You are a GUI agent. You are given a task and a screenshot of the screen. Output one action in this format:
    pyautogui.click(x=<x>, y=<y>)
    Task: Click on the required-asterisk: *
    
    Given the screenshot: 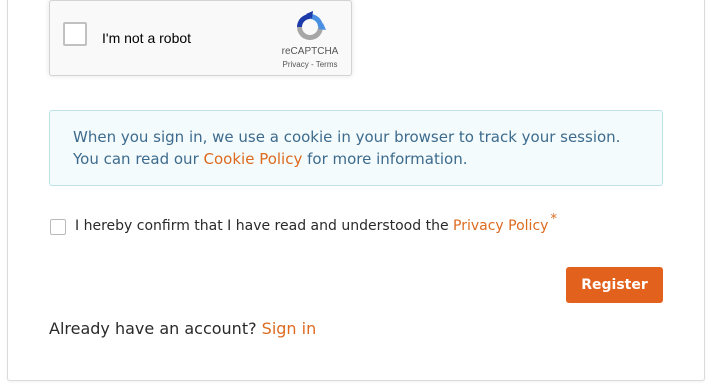 What is the action you would take?
    pyautogui.click(x=553, y=219)
    